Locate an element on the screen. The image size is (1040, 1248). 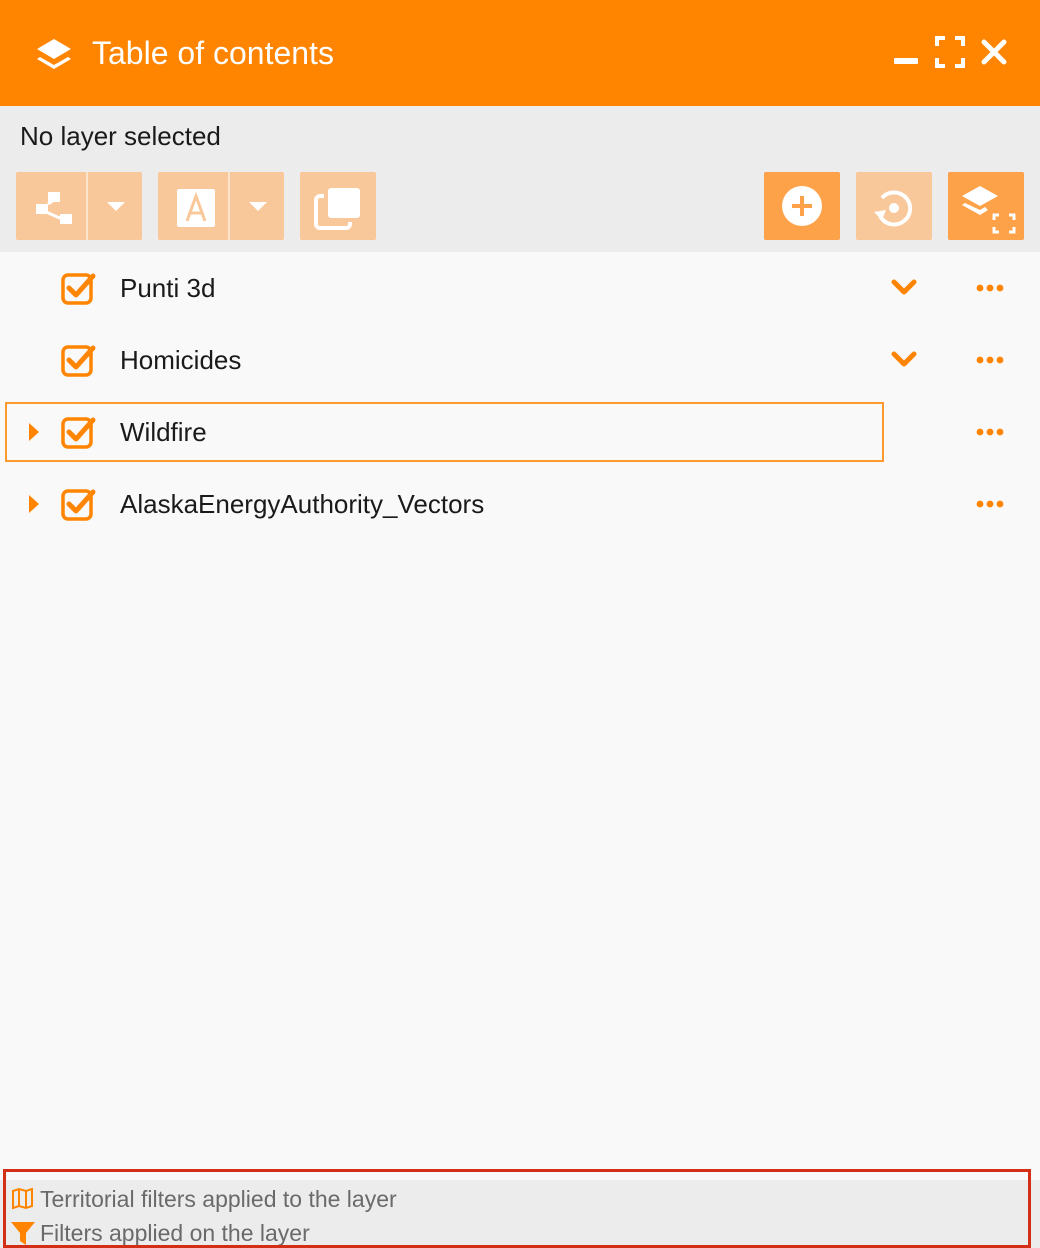
reset-button is located at coordinates (894, 206).